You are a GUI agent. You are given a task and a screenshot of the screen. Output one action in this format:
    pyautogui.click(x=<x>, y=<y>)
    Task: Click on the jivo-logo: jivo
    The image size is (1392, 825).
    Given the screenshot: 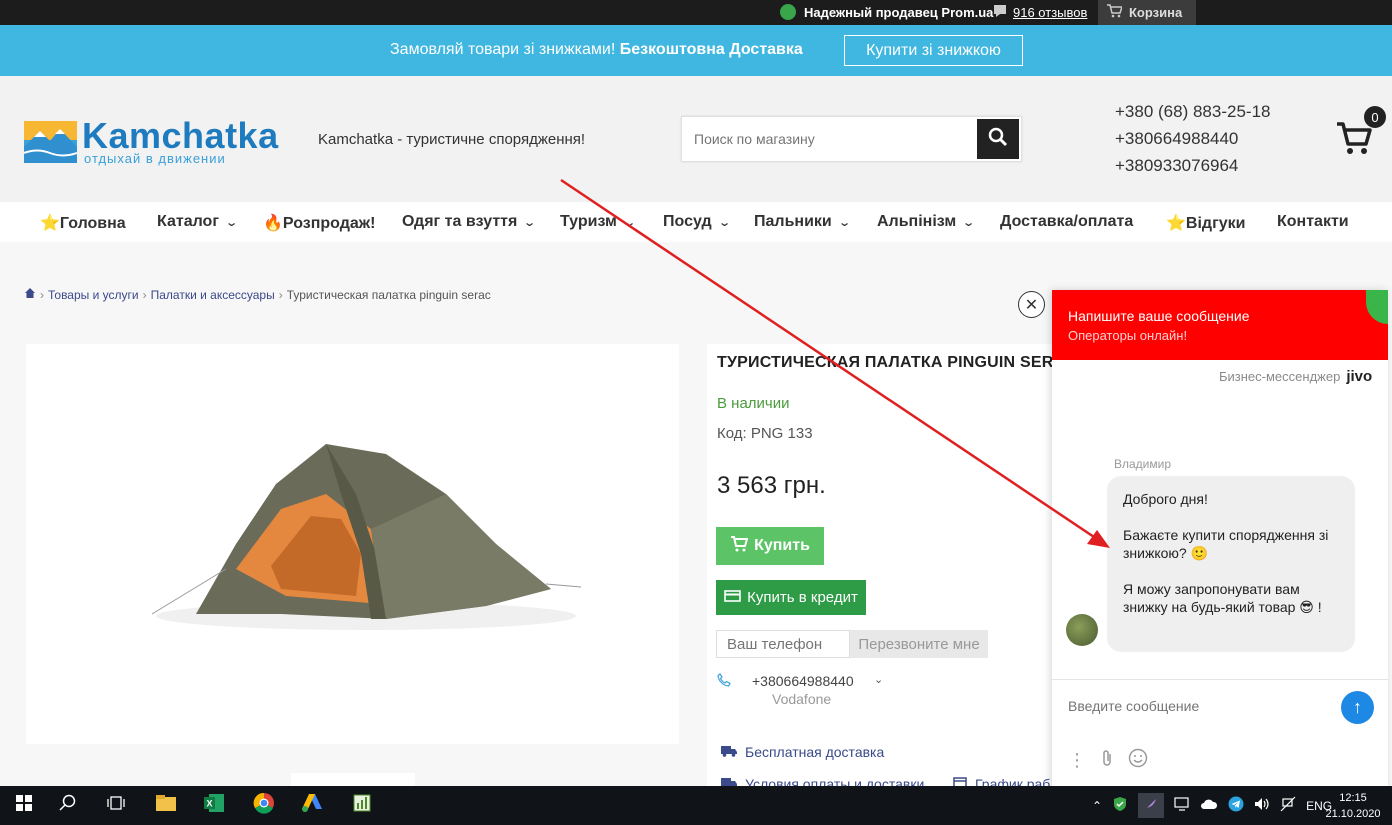 What is the action you would take?
    pyautogui.click(x=1359, y=376)
    